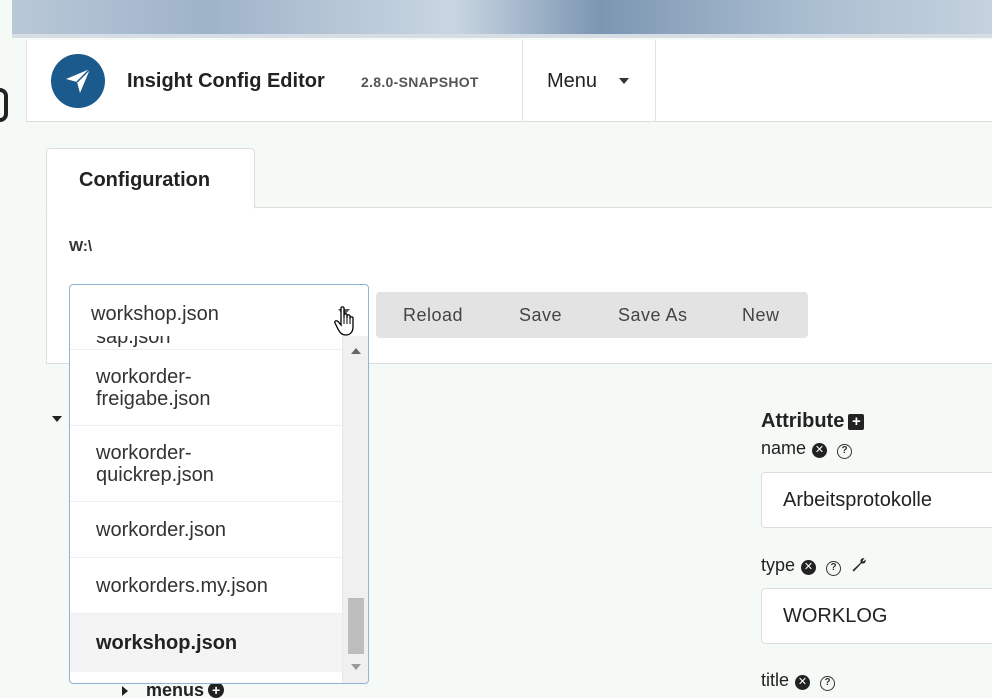 The image size is (992, 698). I want to click on list-item: sap.json, so click(207, 343).